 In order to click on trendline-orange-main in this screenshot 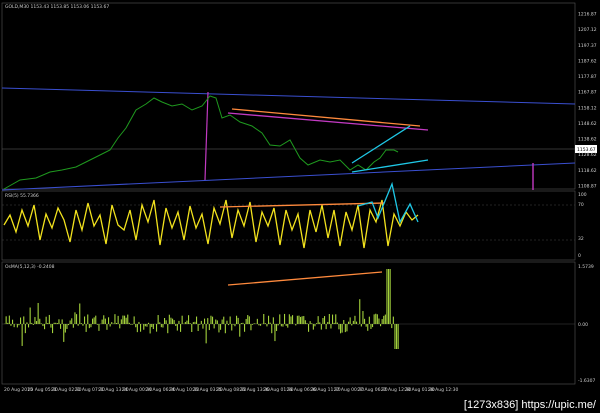, I will do `click(326, 117)`.